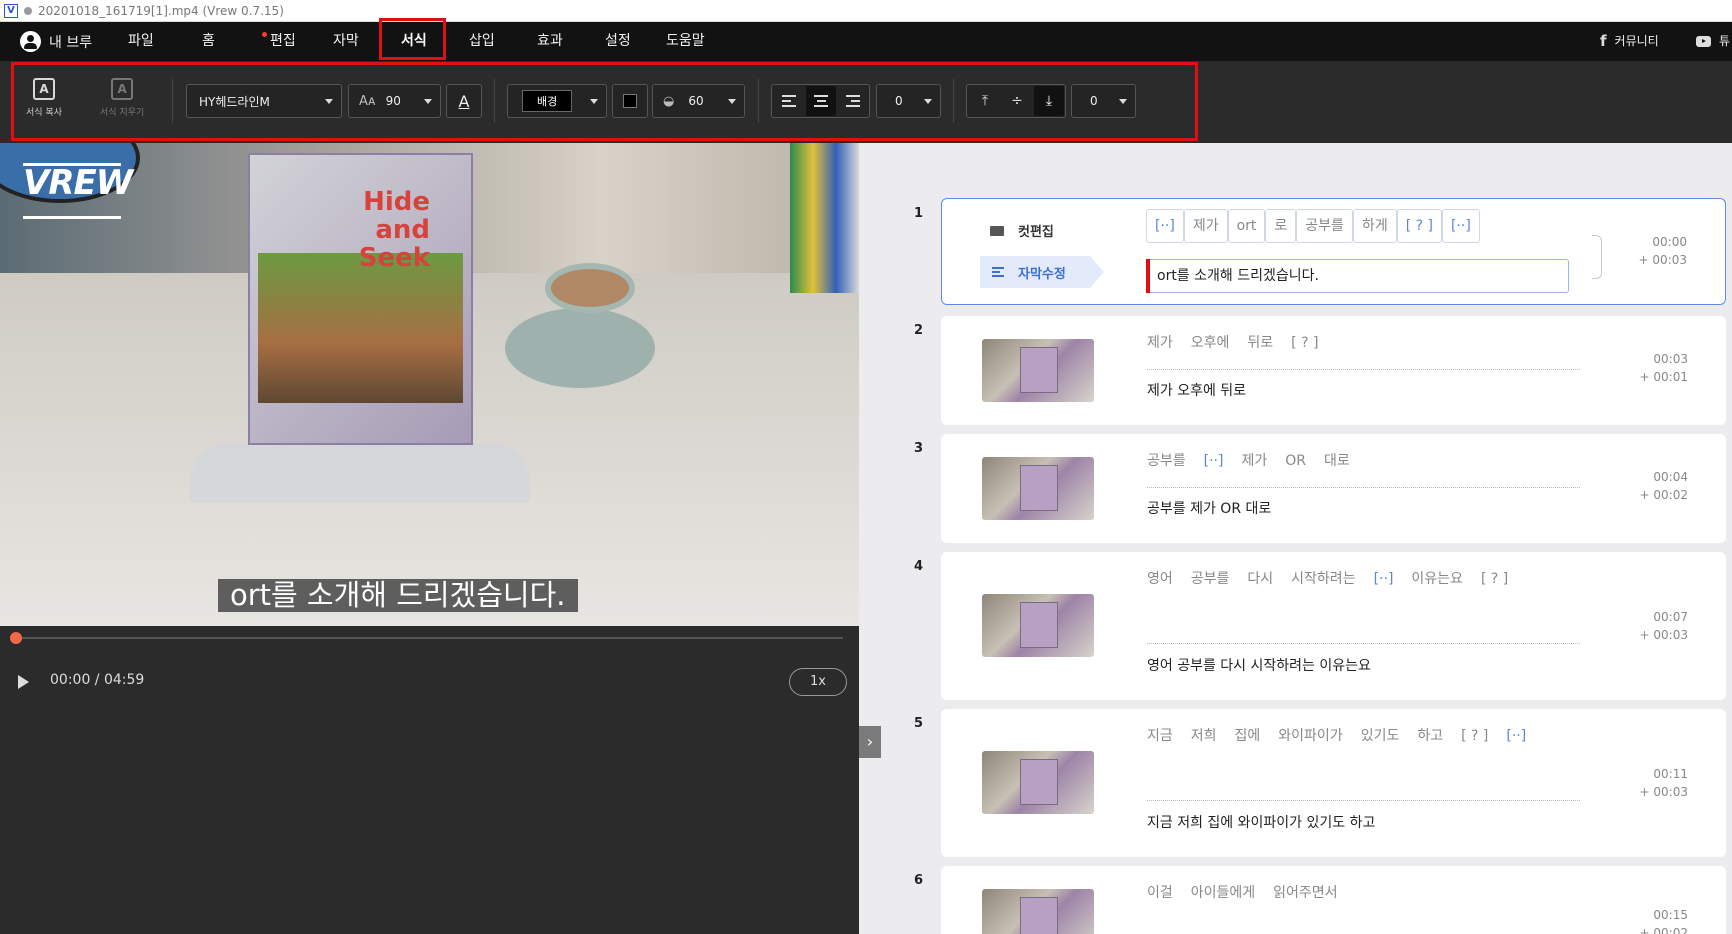 The width and height of the screenshot is (1732, 934). Describe the element at coordinates (1713, 41) in the screenshot. I see `tutorial-link: 튜` at that location.